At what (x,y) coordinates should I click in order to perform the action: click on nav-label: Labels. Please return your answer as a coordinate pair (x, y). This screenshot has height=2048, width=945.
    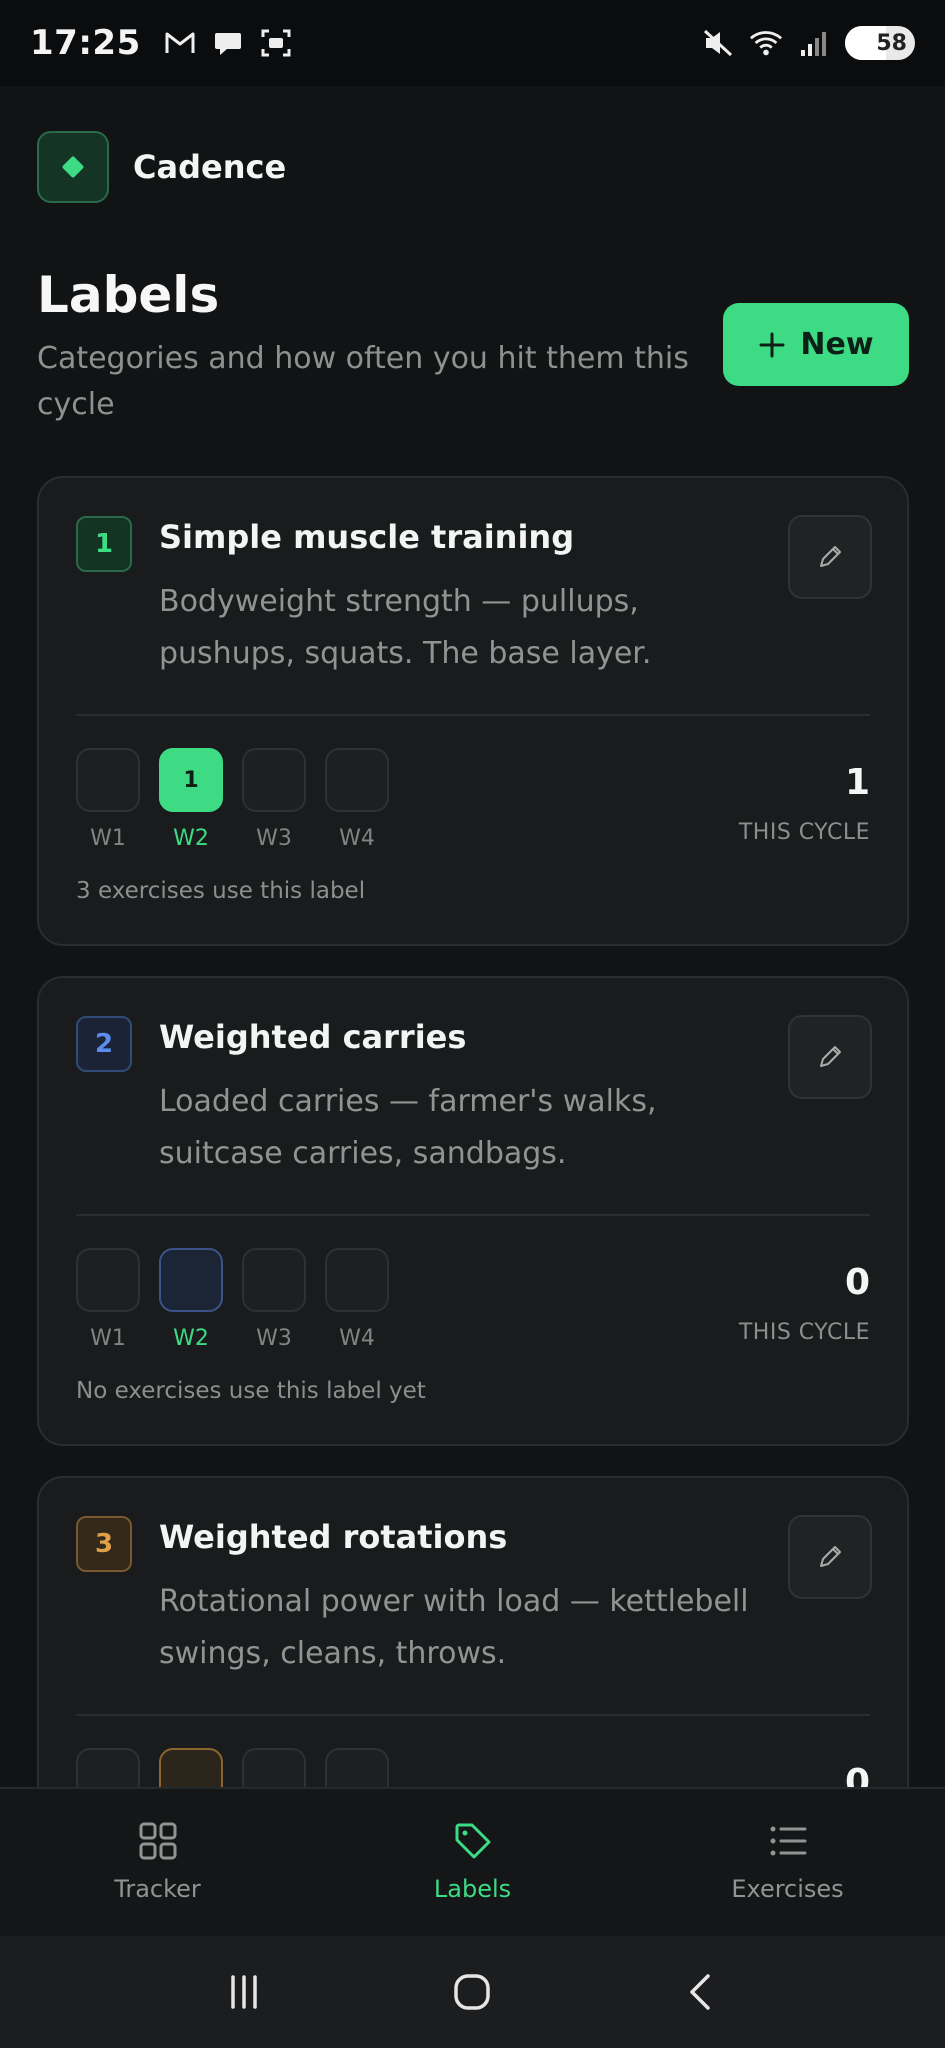
    Looking at the image, I should click on (472, 1889).